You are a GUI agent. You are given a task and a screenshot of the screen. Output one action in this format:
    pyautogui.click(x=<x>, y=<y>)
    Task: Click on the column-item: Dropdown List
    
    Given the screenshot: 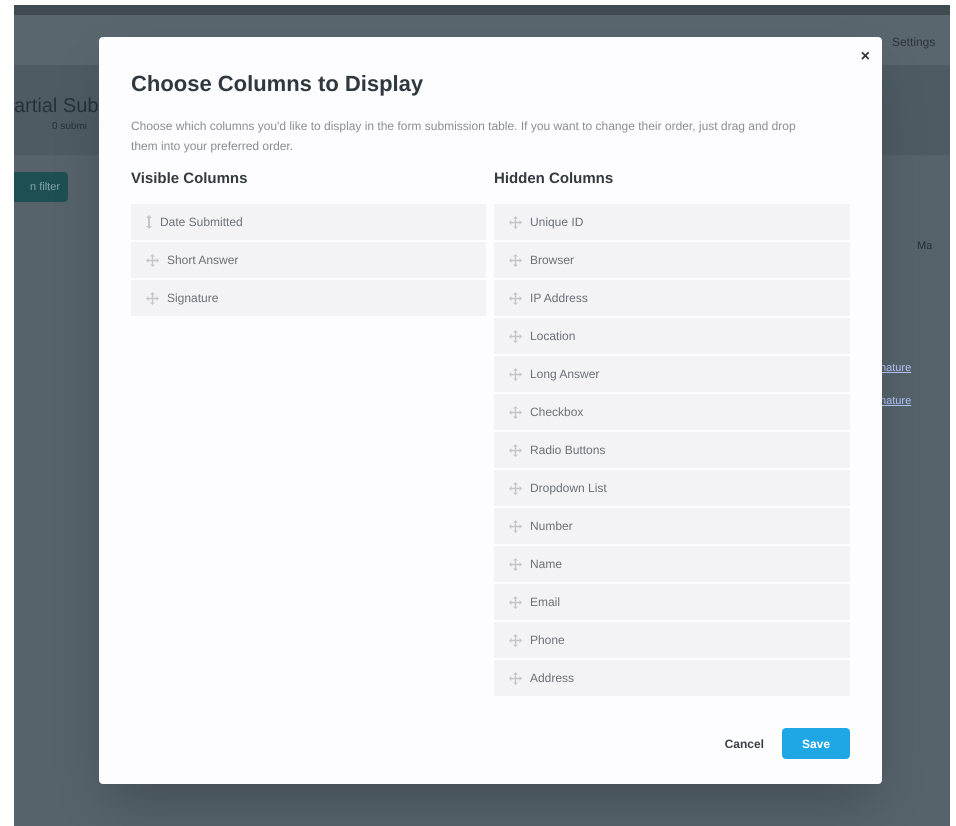 What is the action you would take?
    pyautogui.click(x=672, y=488)
    